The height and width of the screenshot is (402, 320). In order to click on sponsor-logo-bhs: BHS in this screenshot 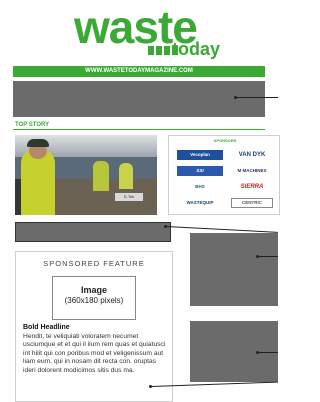, I will do `click(200, 187)`.